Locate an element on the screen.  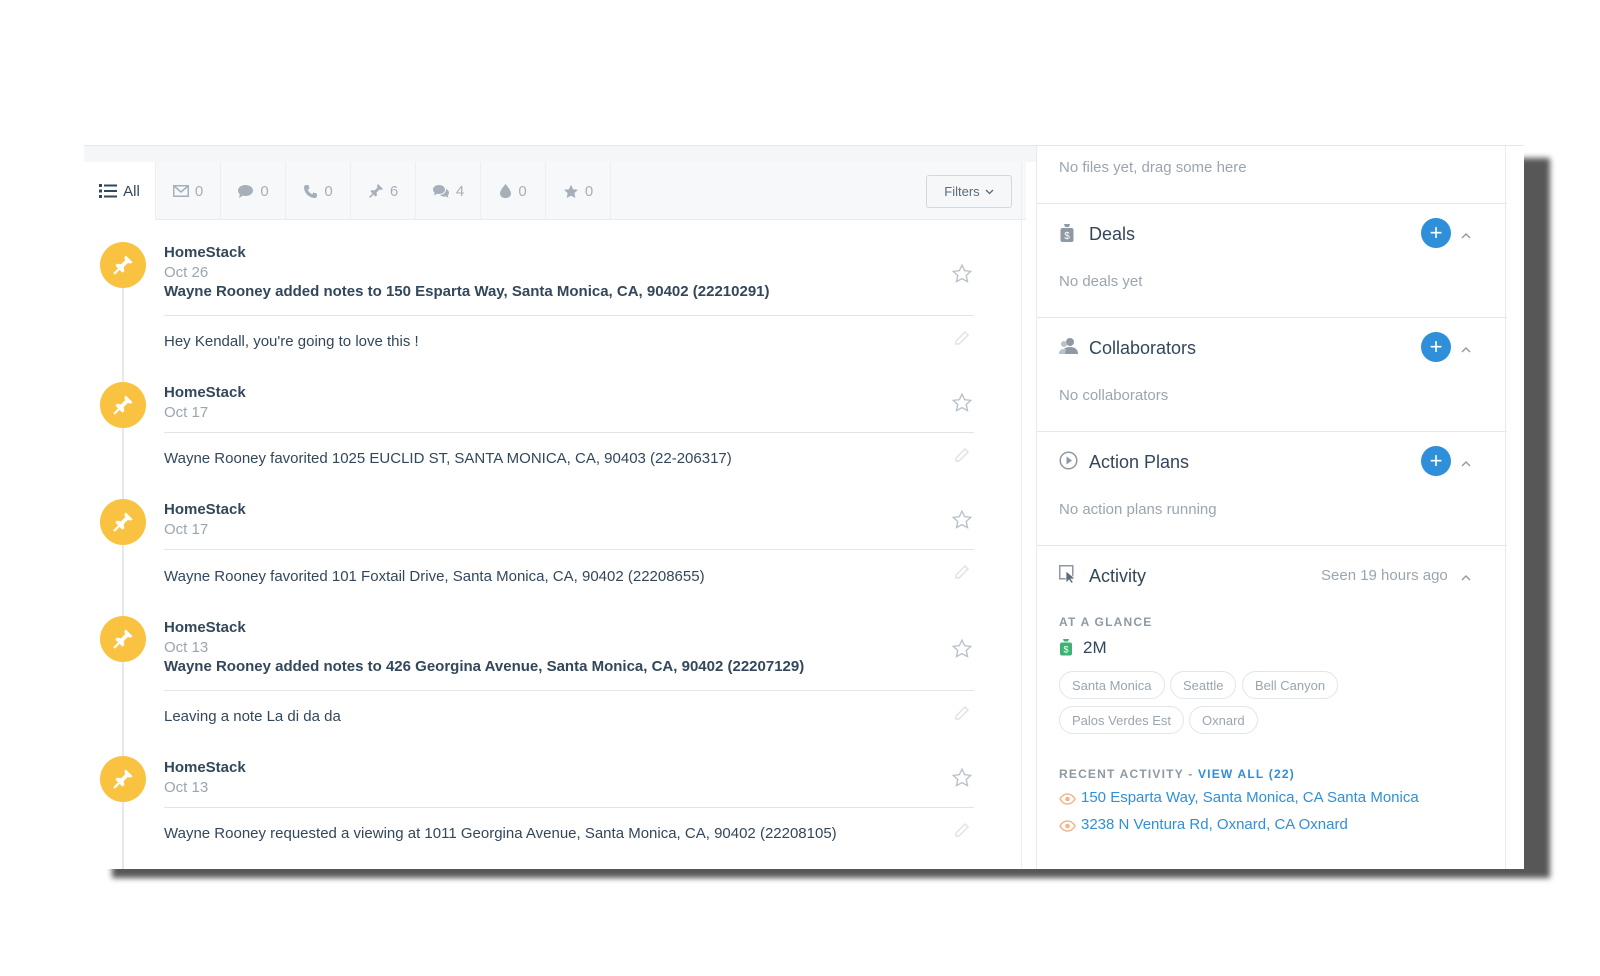
activity-date: Oct 17 is located at coordinates (186, 529).